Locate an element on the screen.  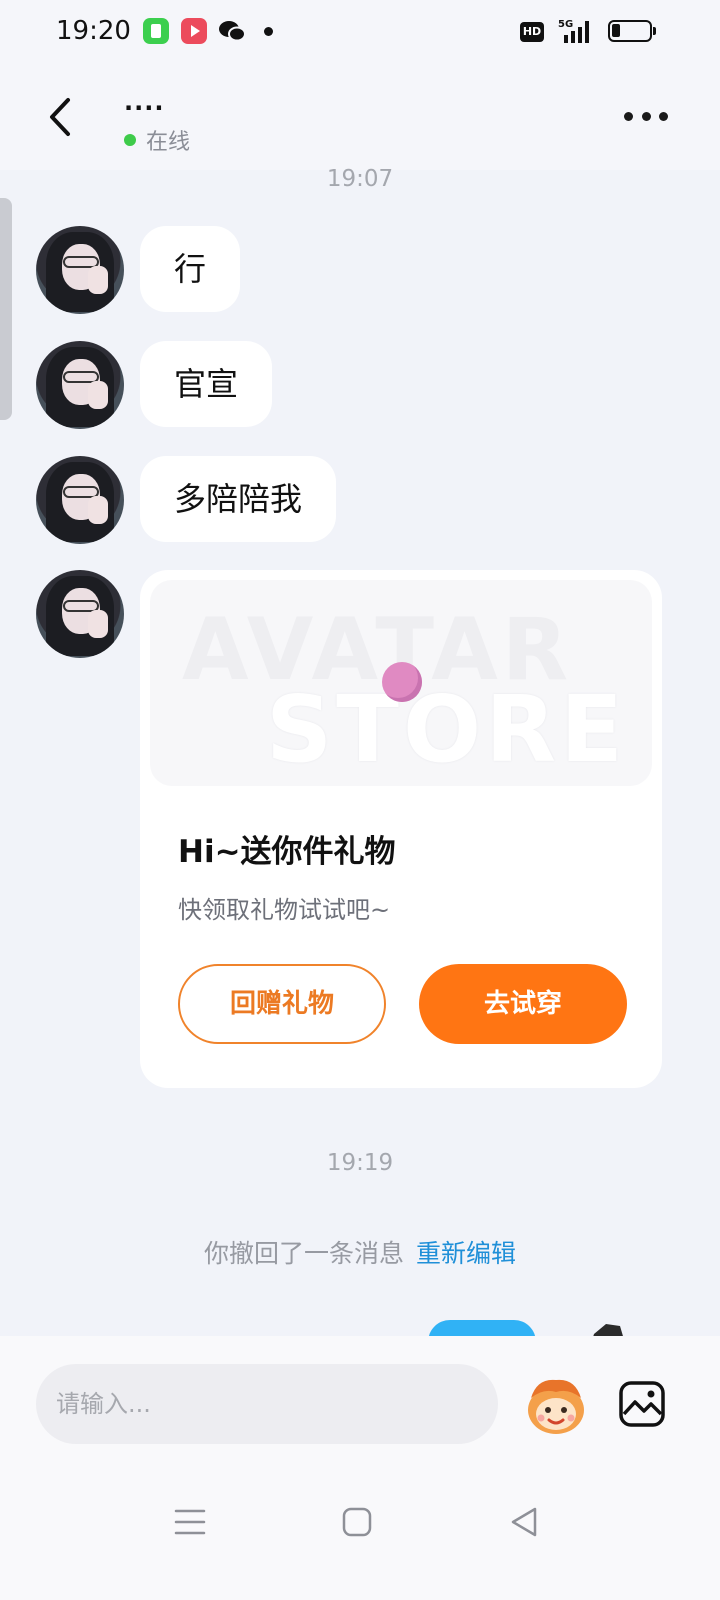
back-button is located at coordinates (62, 117).